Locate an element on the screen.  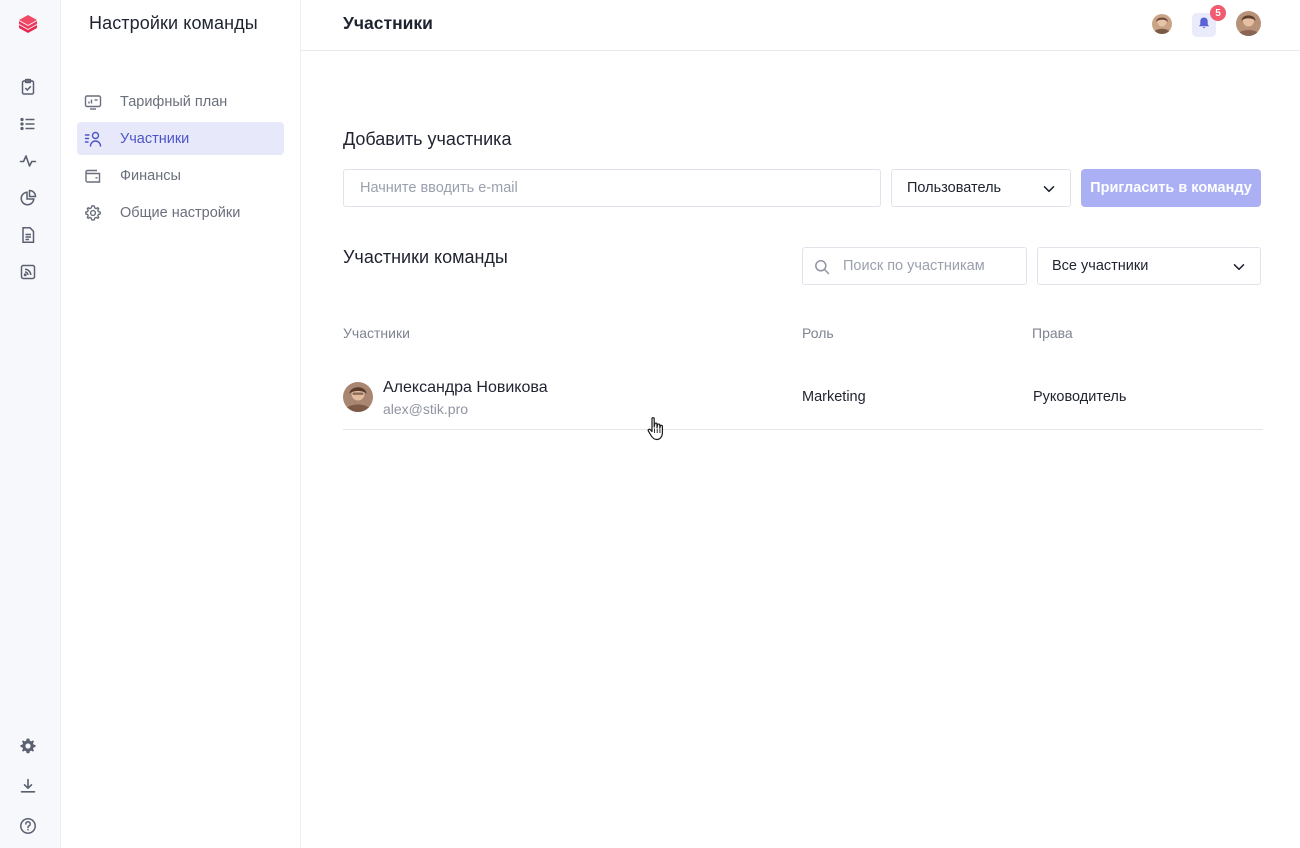
email-input-placeholder: Начните вводить e-mail is located at coordinates (439, 188).